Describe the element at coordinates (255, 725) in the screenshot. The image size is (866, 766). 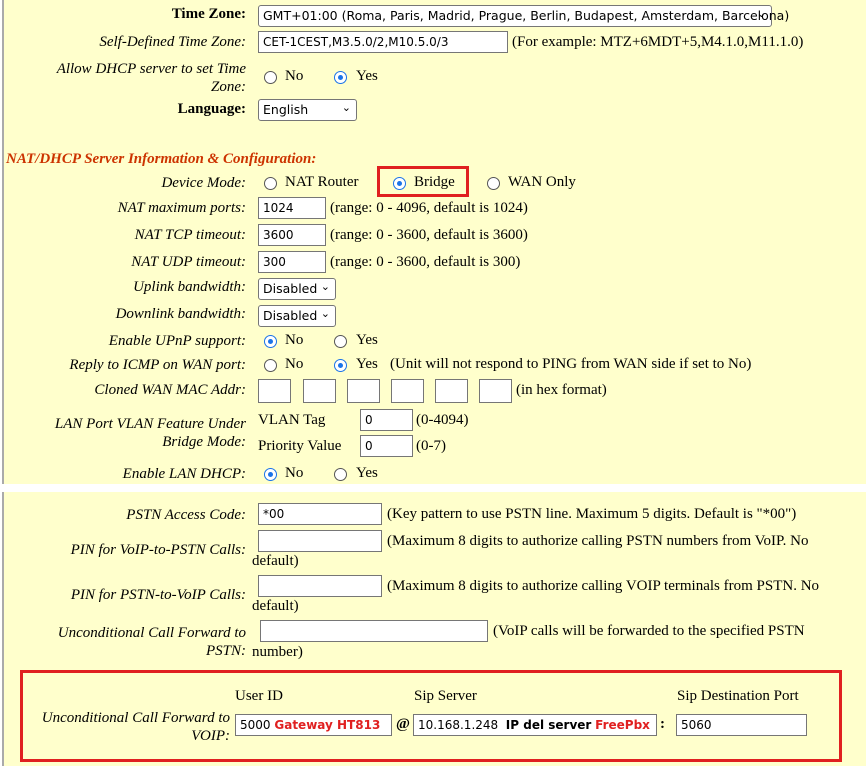
I see `user-id-value: 5000` at that location.